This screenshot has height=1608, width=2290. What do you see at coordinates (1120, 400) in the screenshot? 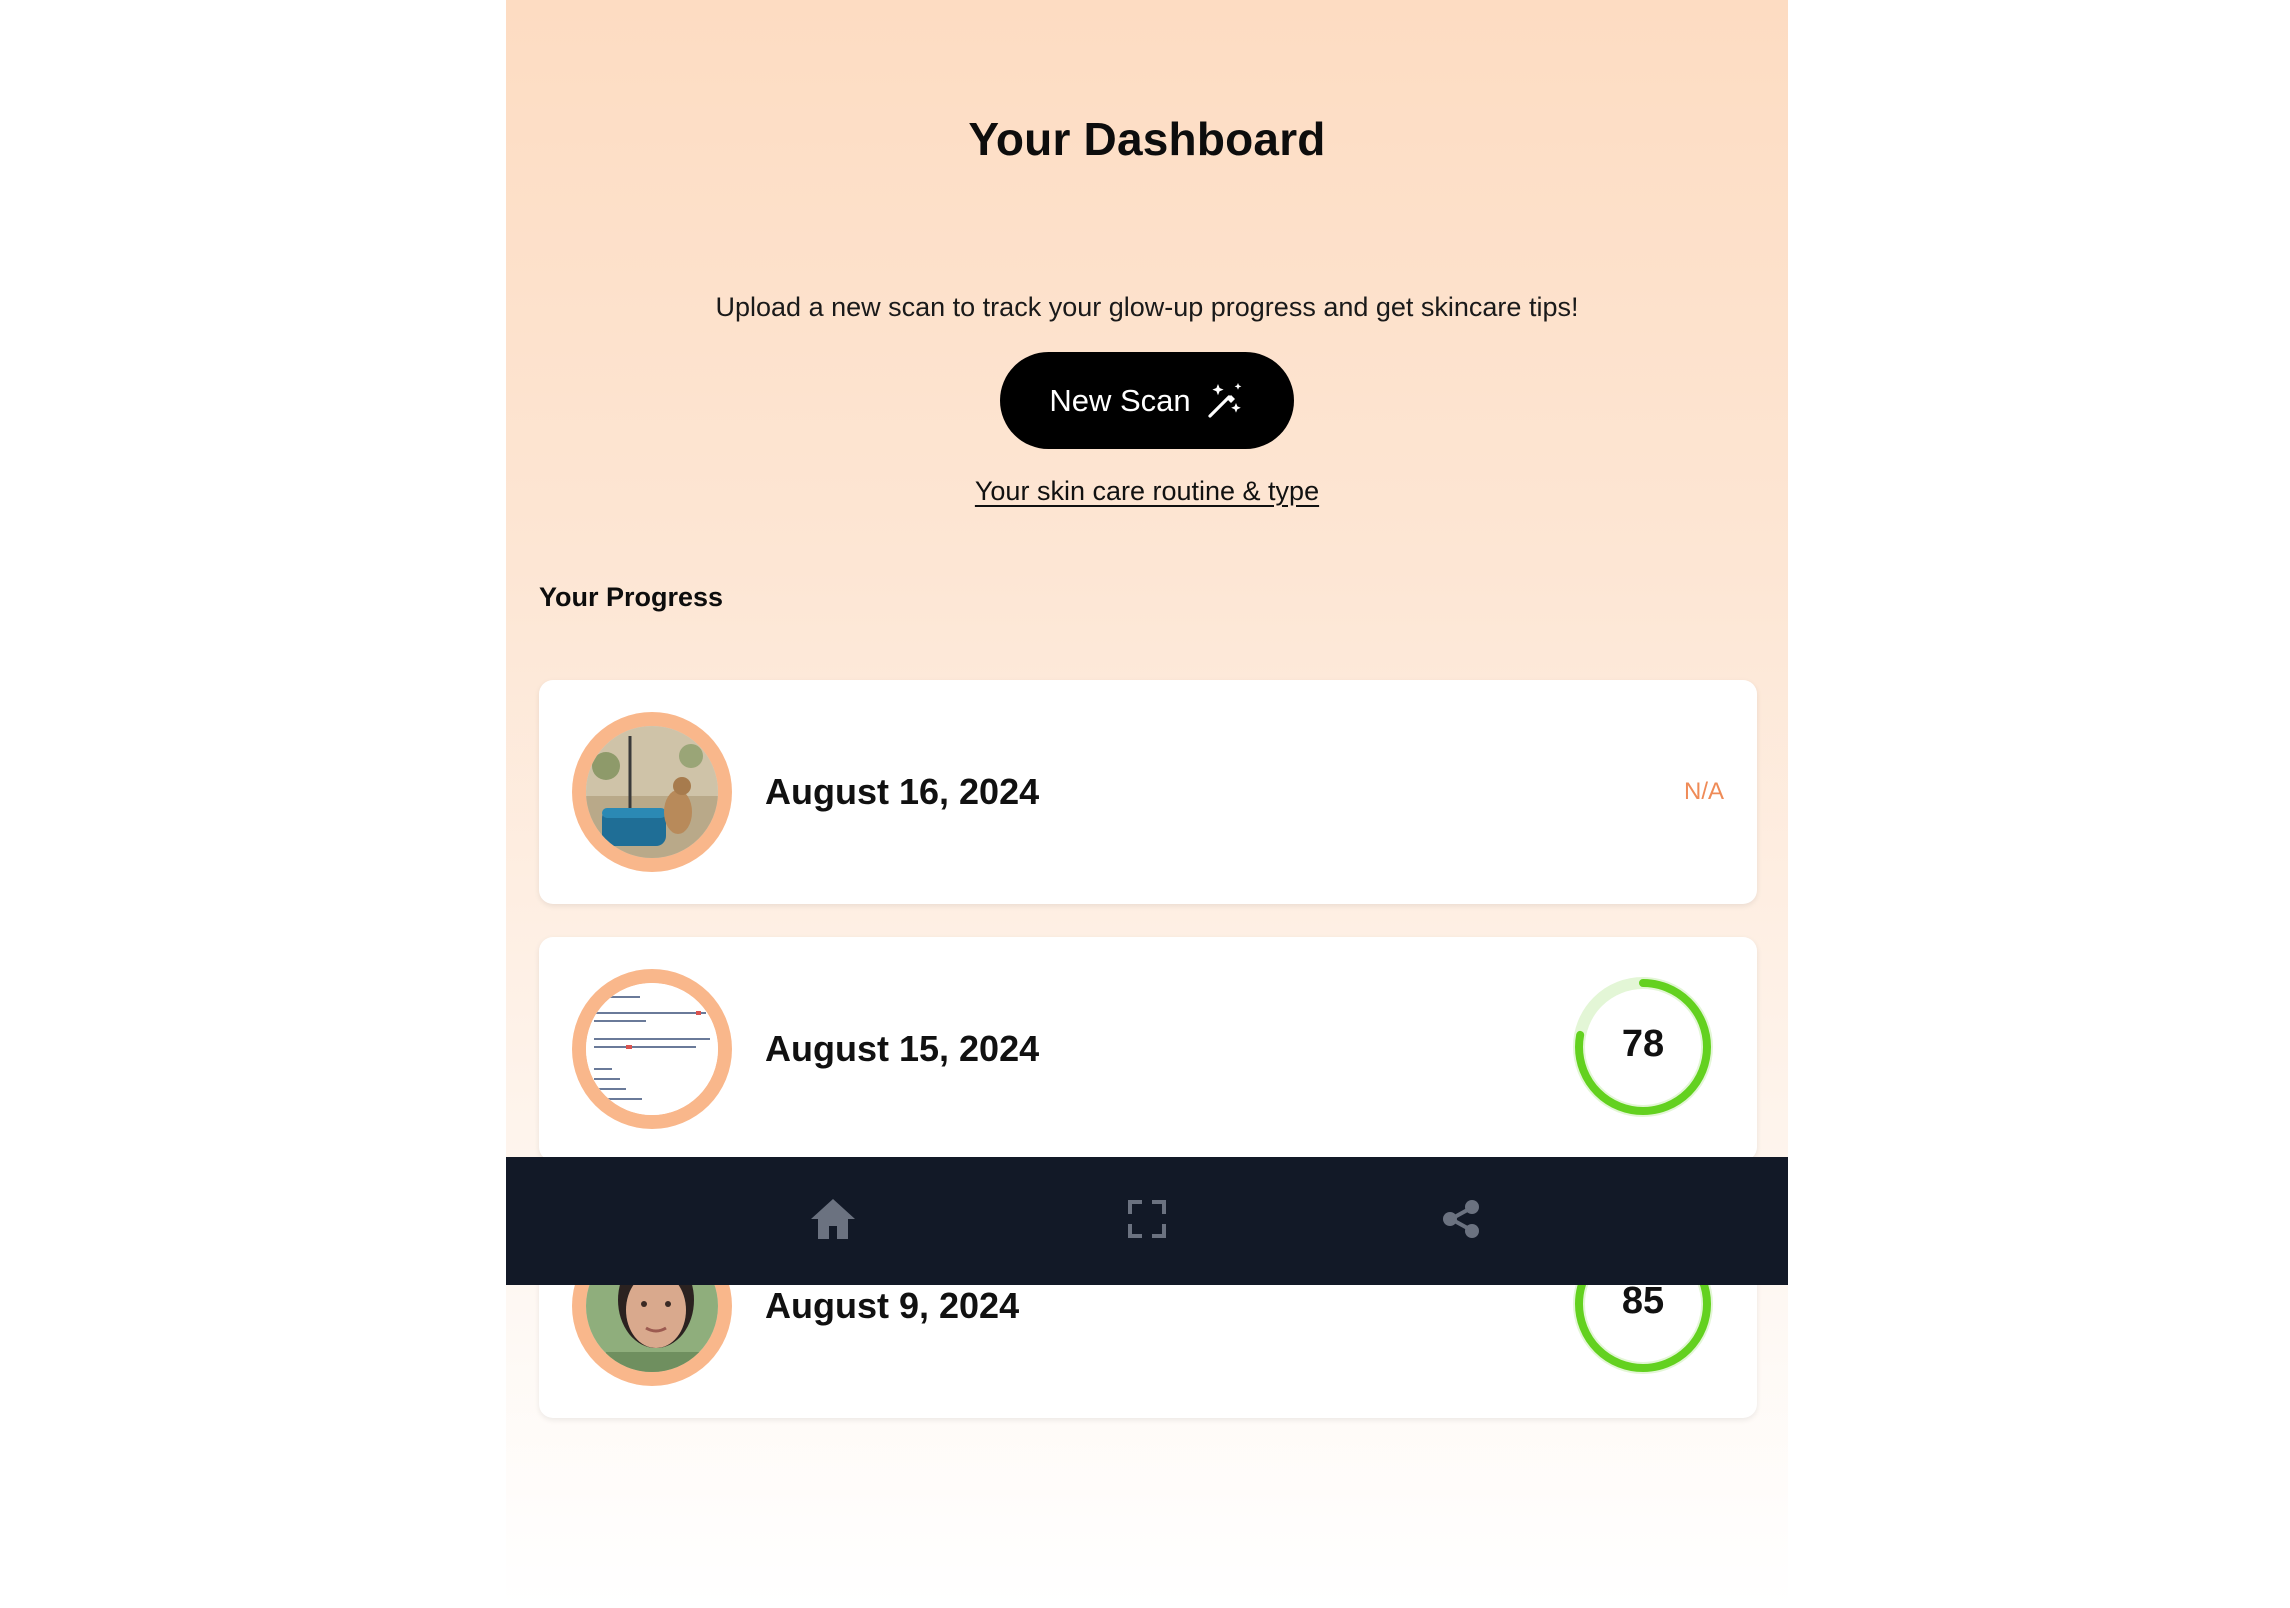
I see `new-scan-label: New Scan` at bounding box center [1120, 400].